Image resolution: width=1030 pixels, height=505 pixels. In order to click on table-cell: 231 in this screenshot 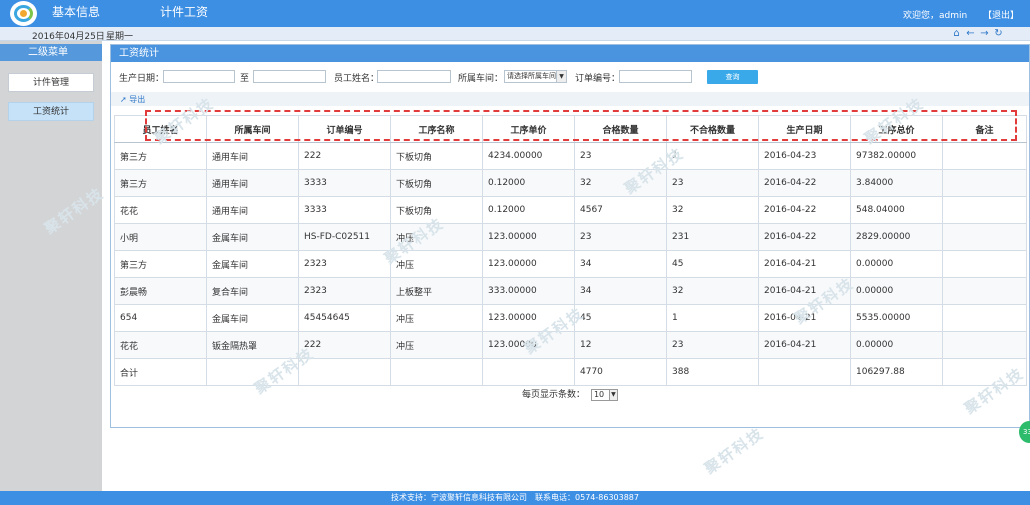, I will do `click(712, 237)`.